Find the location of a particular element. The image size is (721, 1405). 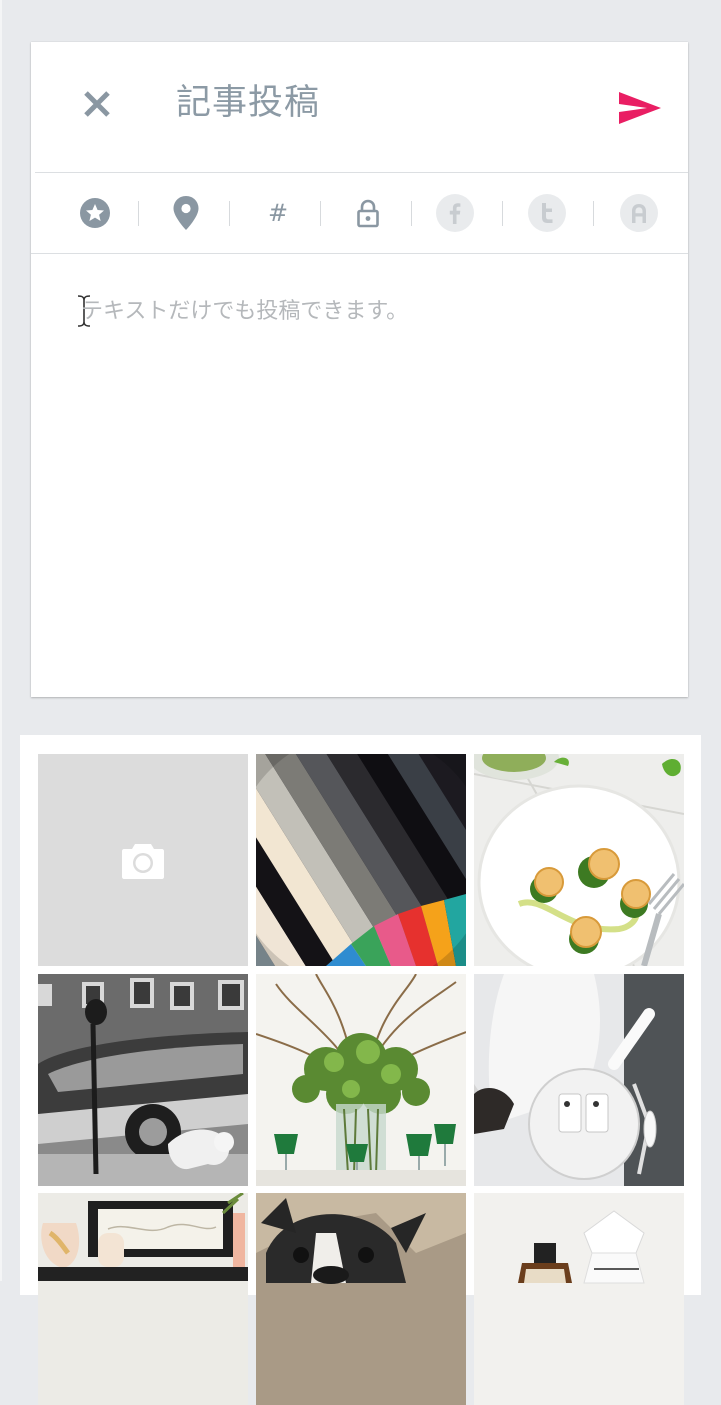

left-edge is located at coordinates (1, 640).